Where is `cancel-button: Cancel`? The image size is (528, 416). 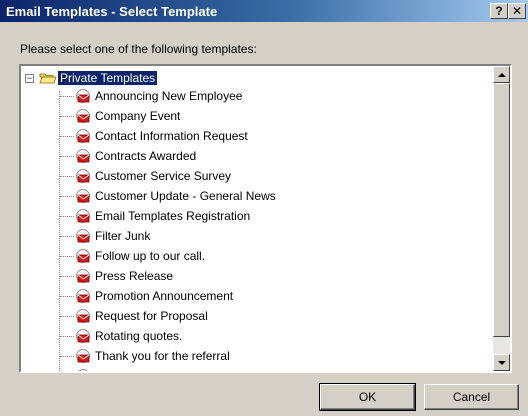
cancel-button: Cancel is located at coordinates (471, 397).